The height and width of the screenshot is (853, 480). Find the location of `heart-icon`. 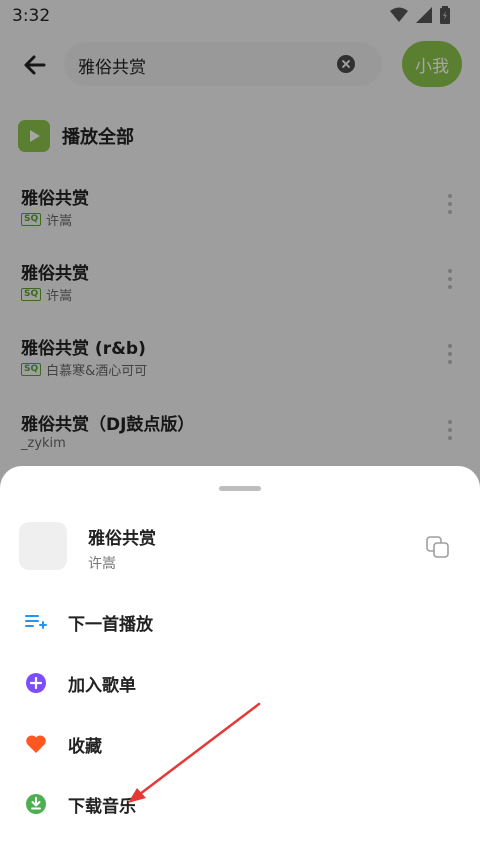

heart-icon is located at coordinates (36, 744).